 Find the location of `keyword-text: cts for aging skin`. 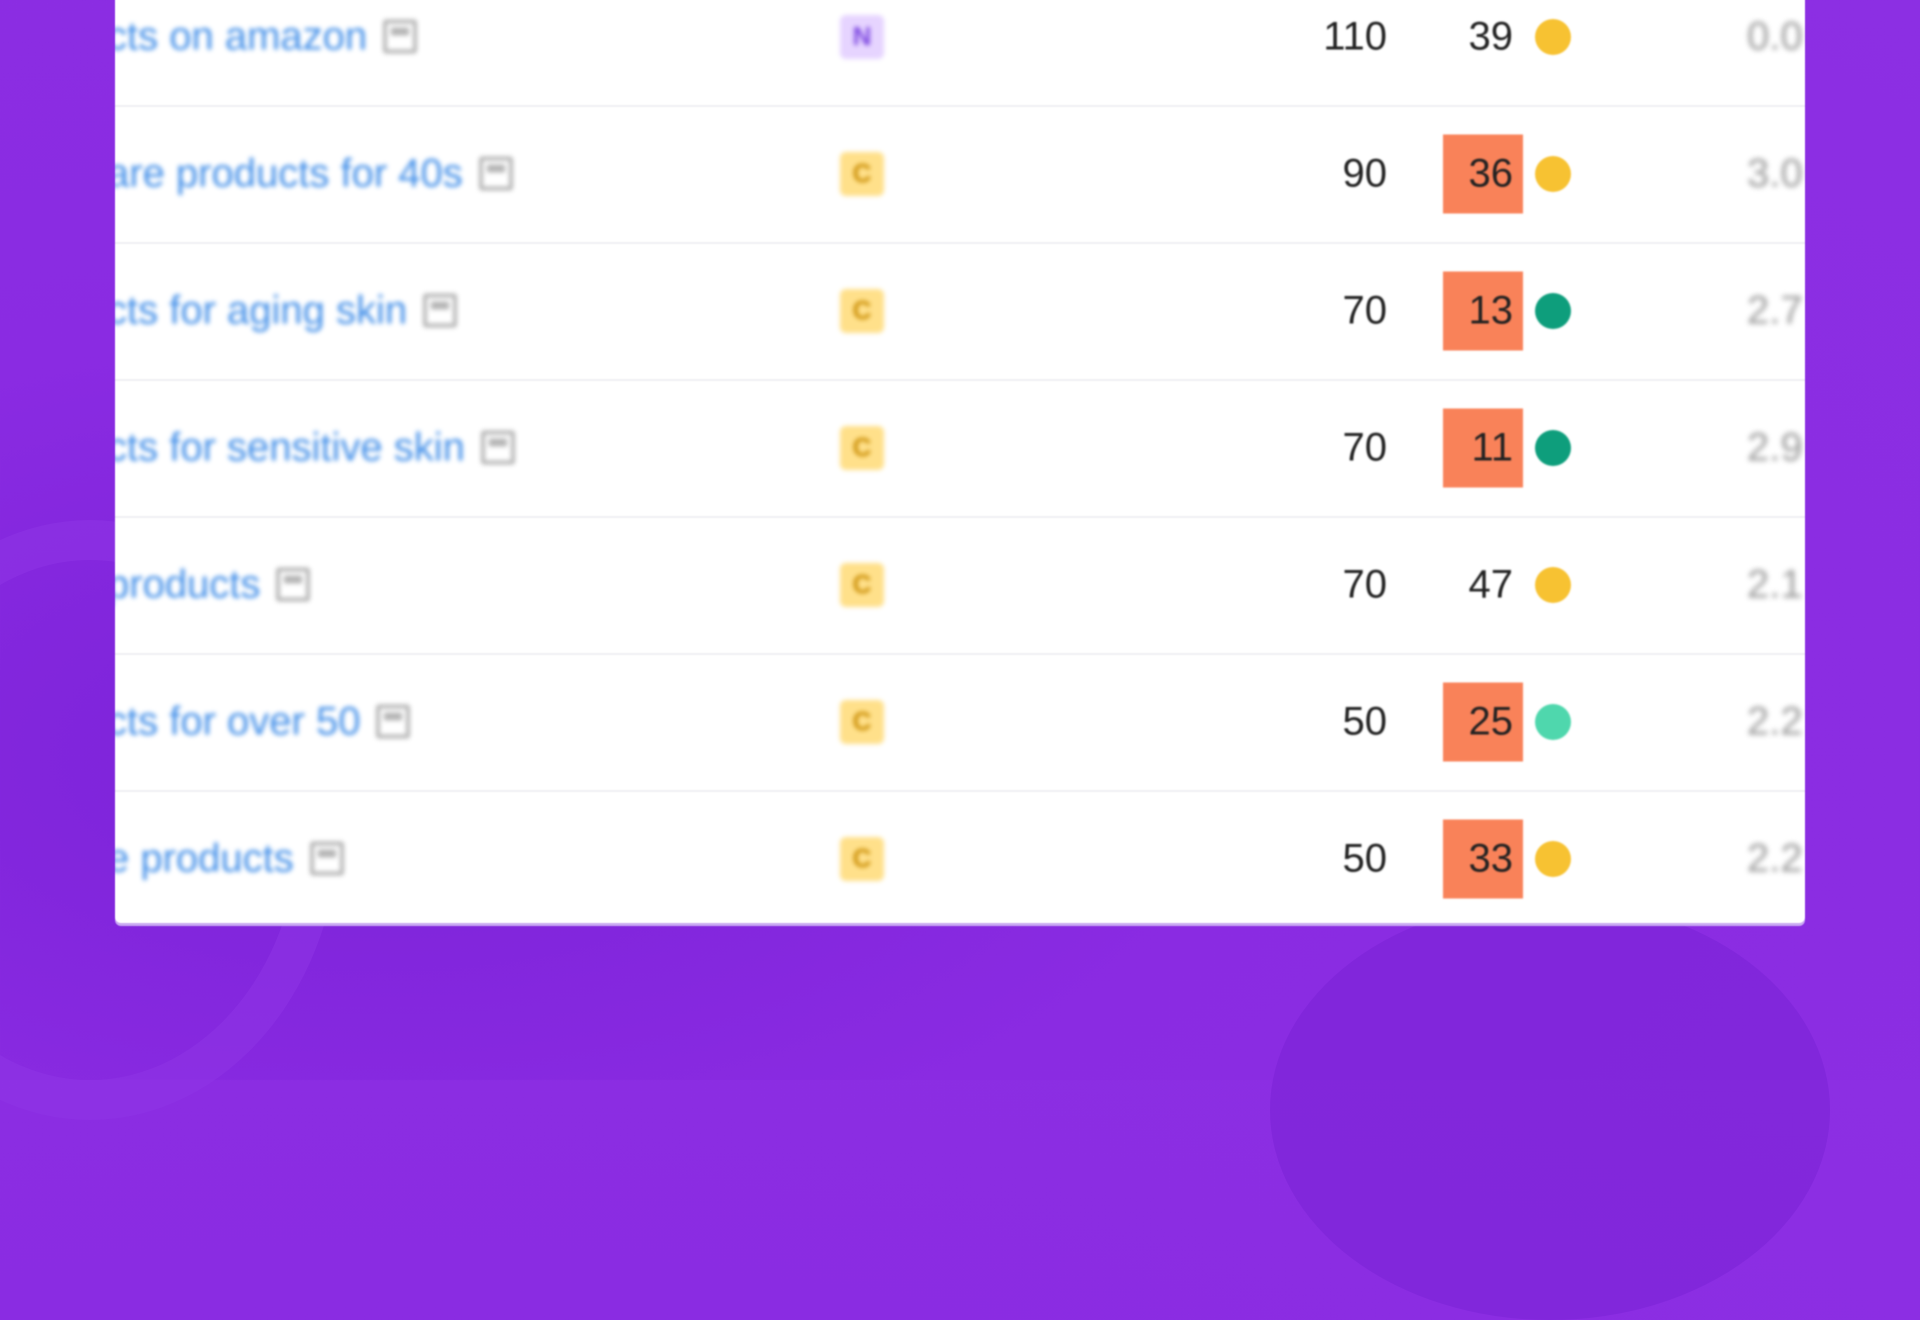

keyword-text: cts for aging skin is located at coordinates (261, 310).